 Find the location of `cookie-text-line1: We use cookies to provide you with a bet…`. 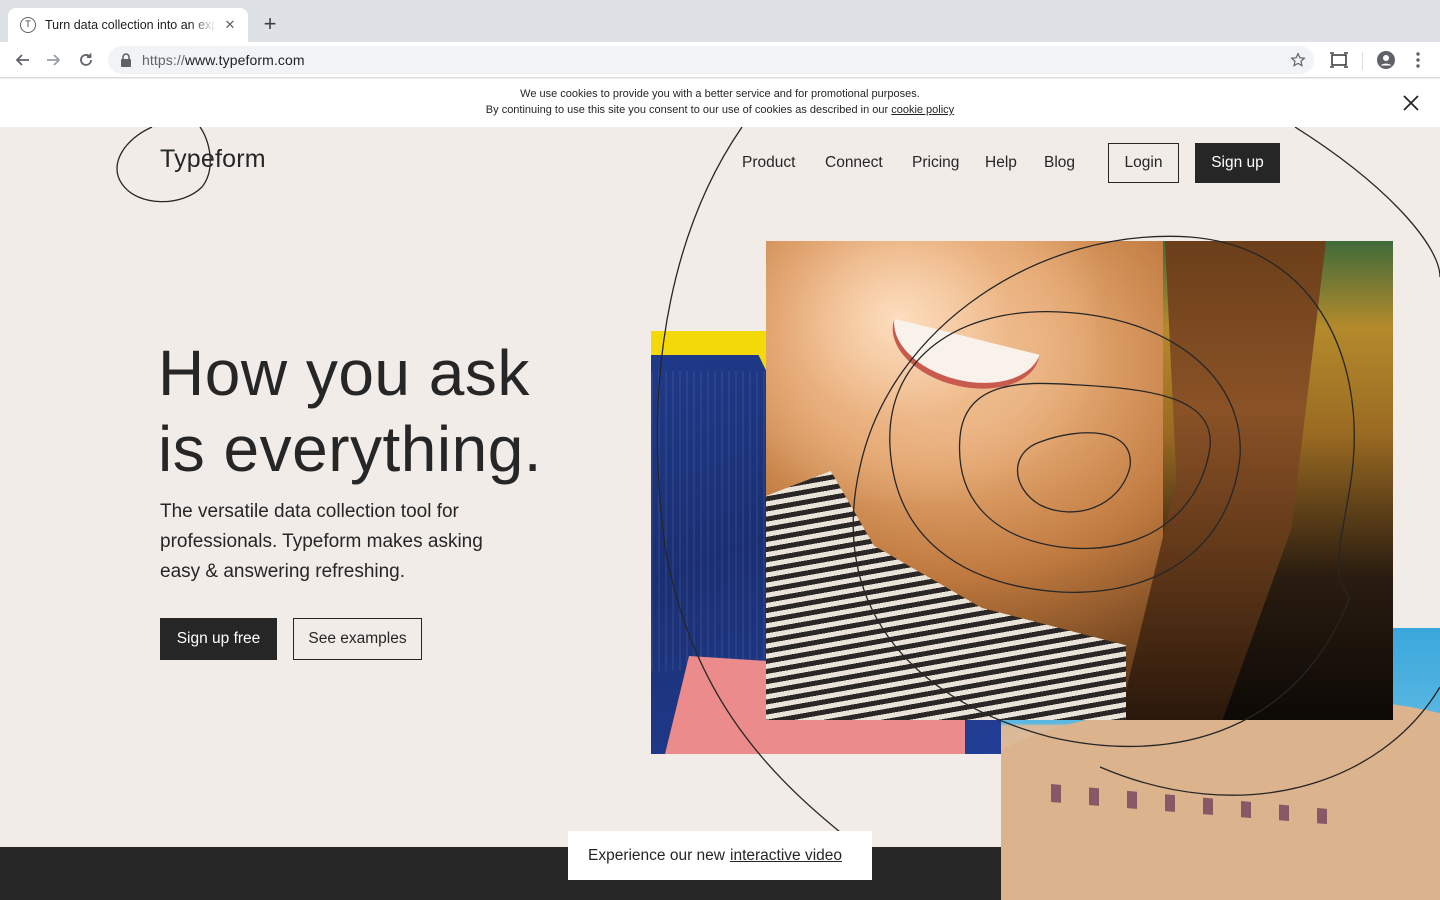

cookie-text-line1: We use cookies to provide you with a bet… is located at coordinates (720, 94).